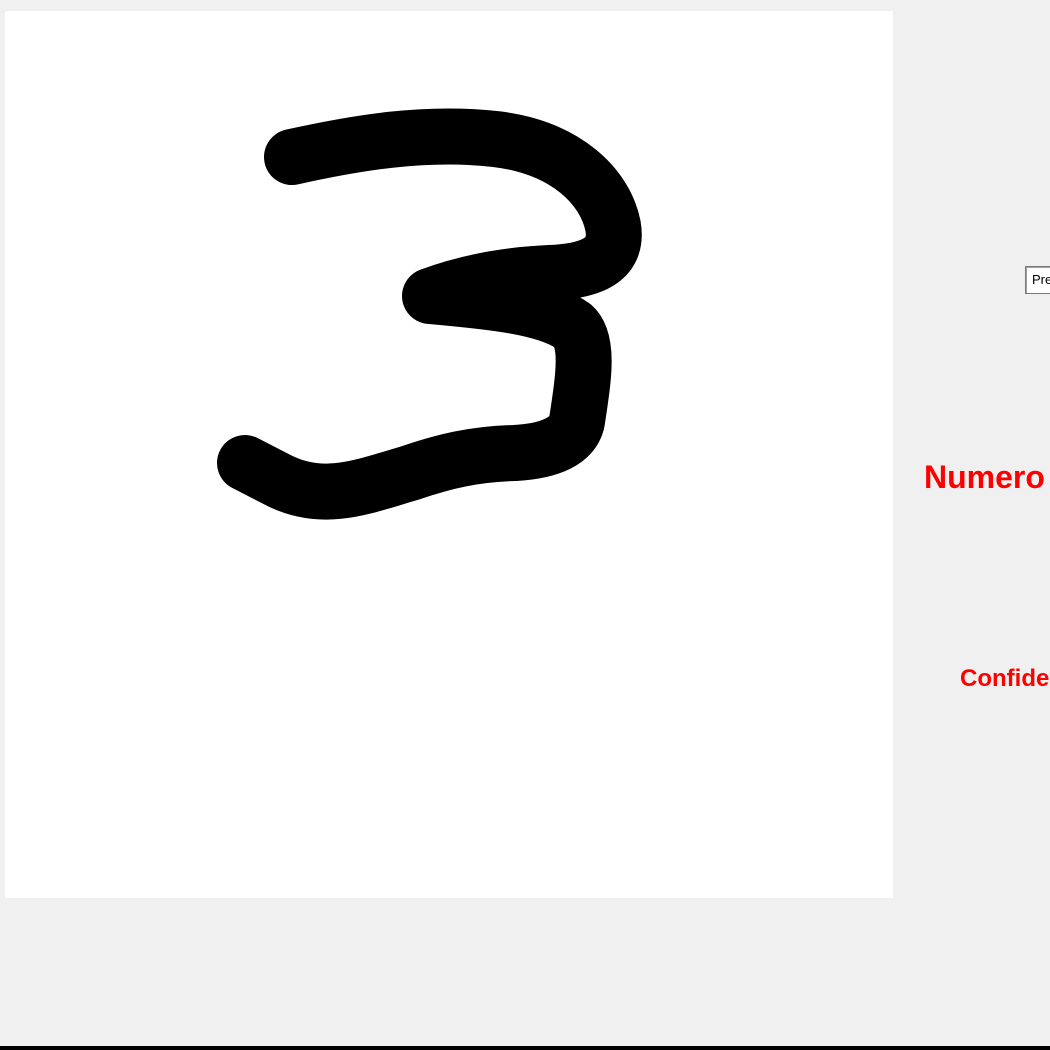  I want to click on confidence-label: Confidence, so click(1005, 678).